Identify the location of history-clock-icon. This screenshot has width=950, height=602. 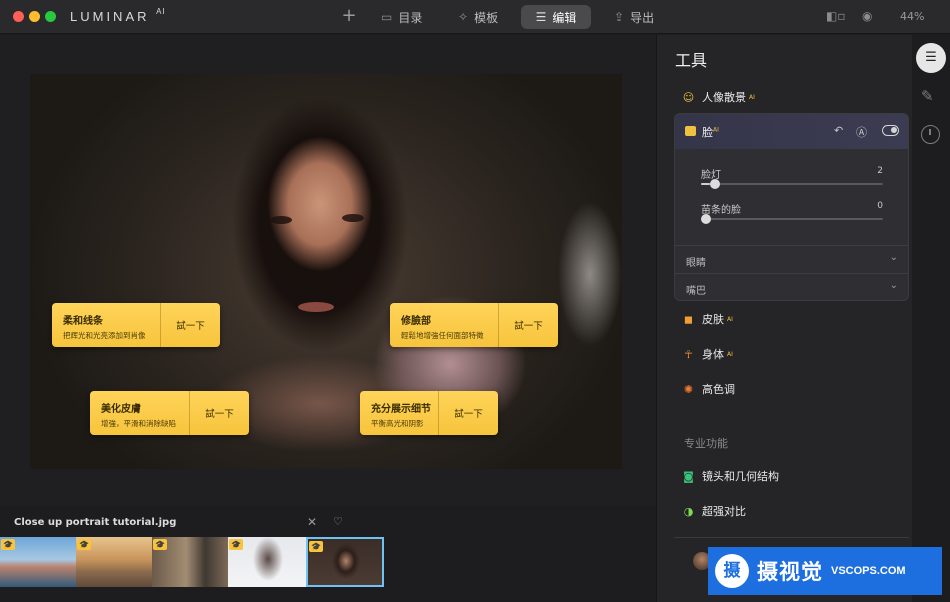
(930, 134).